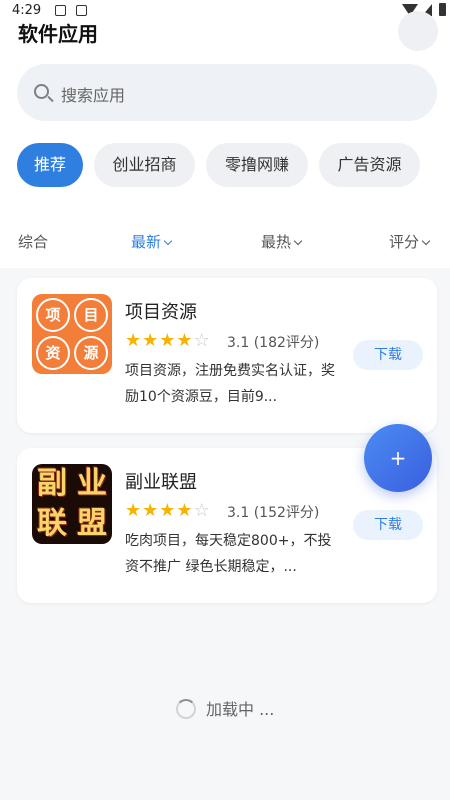 This screenshot has width=450, height=800. I want to click on logo-char: 盟, so click(92, 523).